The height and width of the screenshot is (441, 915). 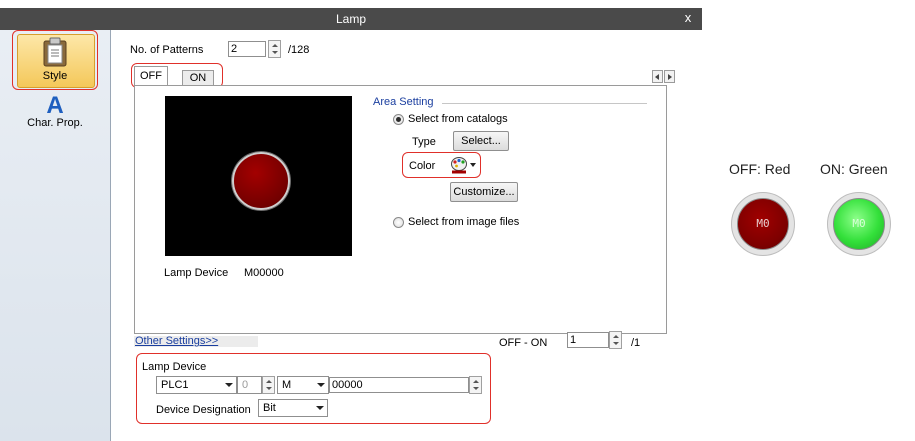 I want to click on lamp-preview, so click(x=258, y=176).